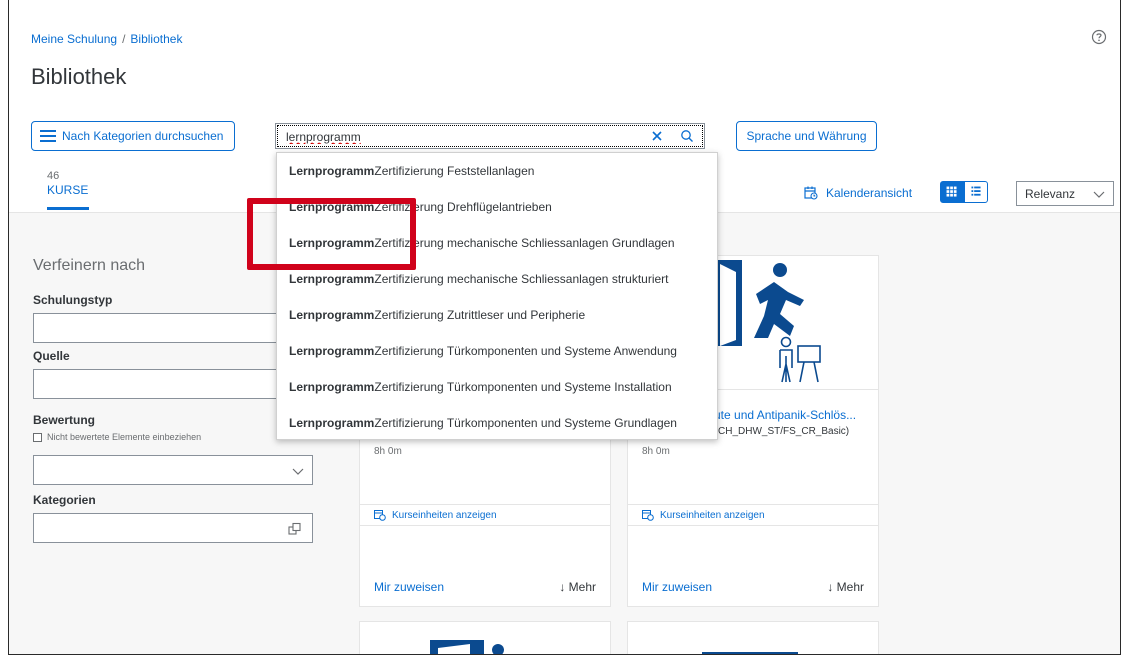  What do you see at coordinates (1099, 37) in the screenshot?
I see `help-circle-icon` at bounding box center [1099, 37].